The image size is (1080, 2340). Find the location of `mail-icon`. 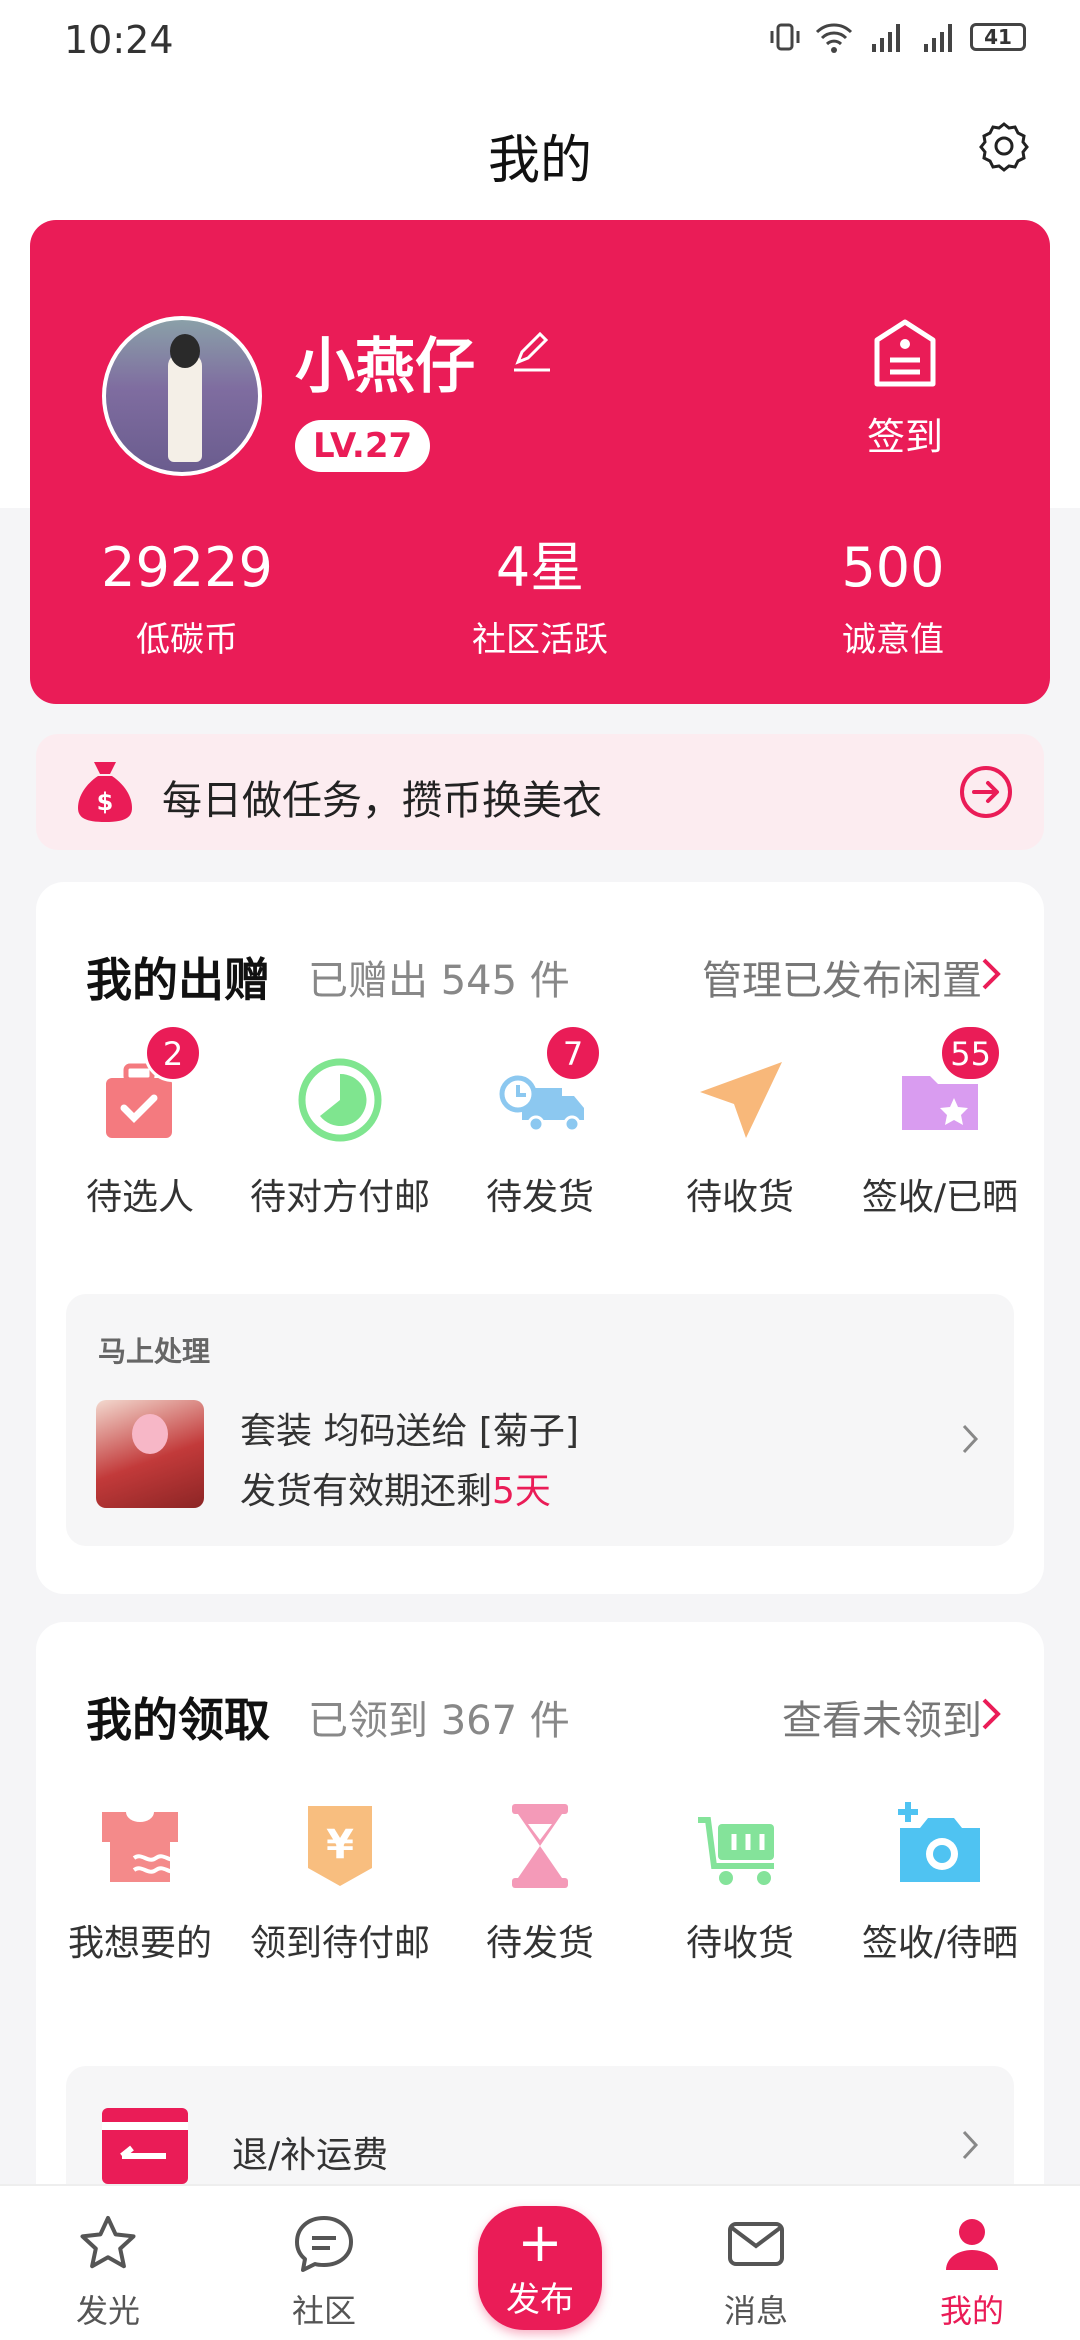

mail-icon is located at coordinates (756, 2244).